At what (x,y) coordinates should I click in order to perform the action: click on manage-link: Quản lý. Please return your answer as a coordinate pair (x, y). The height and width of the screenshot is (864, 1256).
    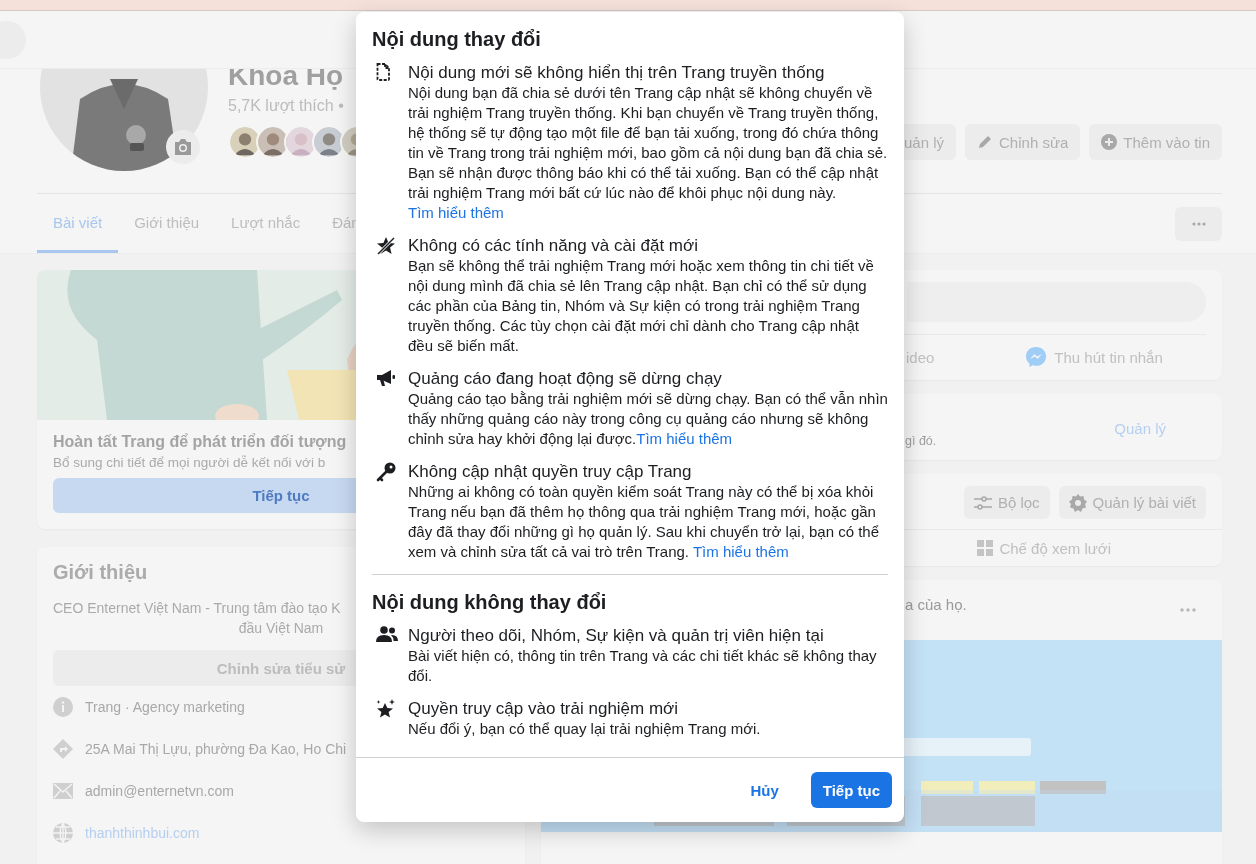
    Looking at the image, I should click on (1140, 428).